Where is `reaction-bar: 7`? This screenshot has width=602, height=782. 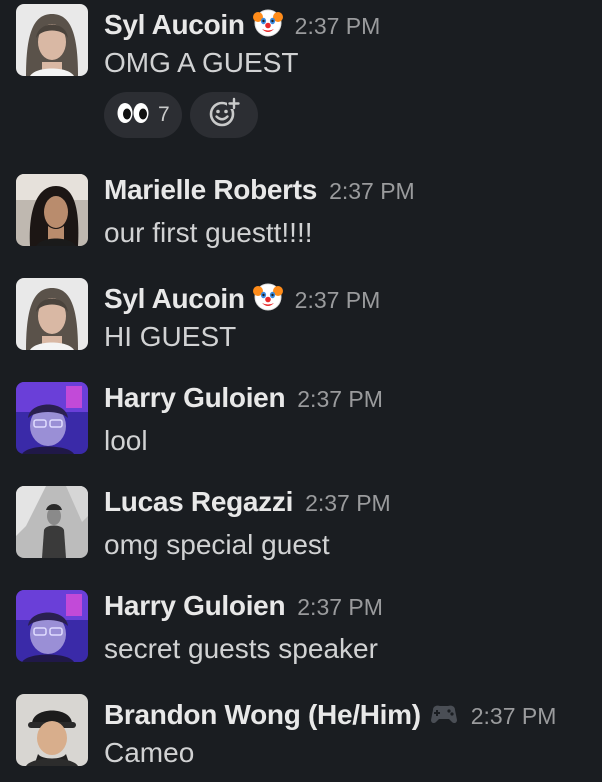
reaction-bar: 7 is located at coordinates (349, 115).